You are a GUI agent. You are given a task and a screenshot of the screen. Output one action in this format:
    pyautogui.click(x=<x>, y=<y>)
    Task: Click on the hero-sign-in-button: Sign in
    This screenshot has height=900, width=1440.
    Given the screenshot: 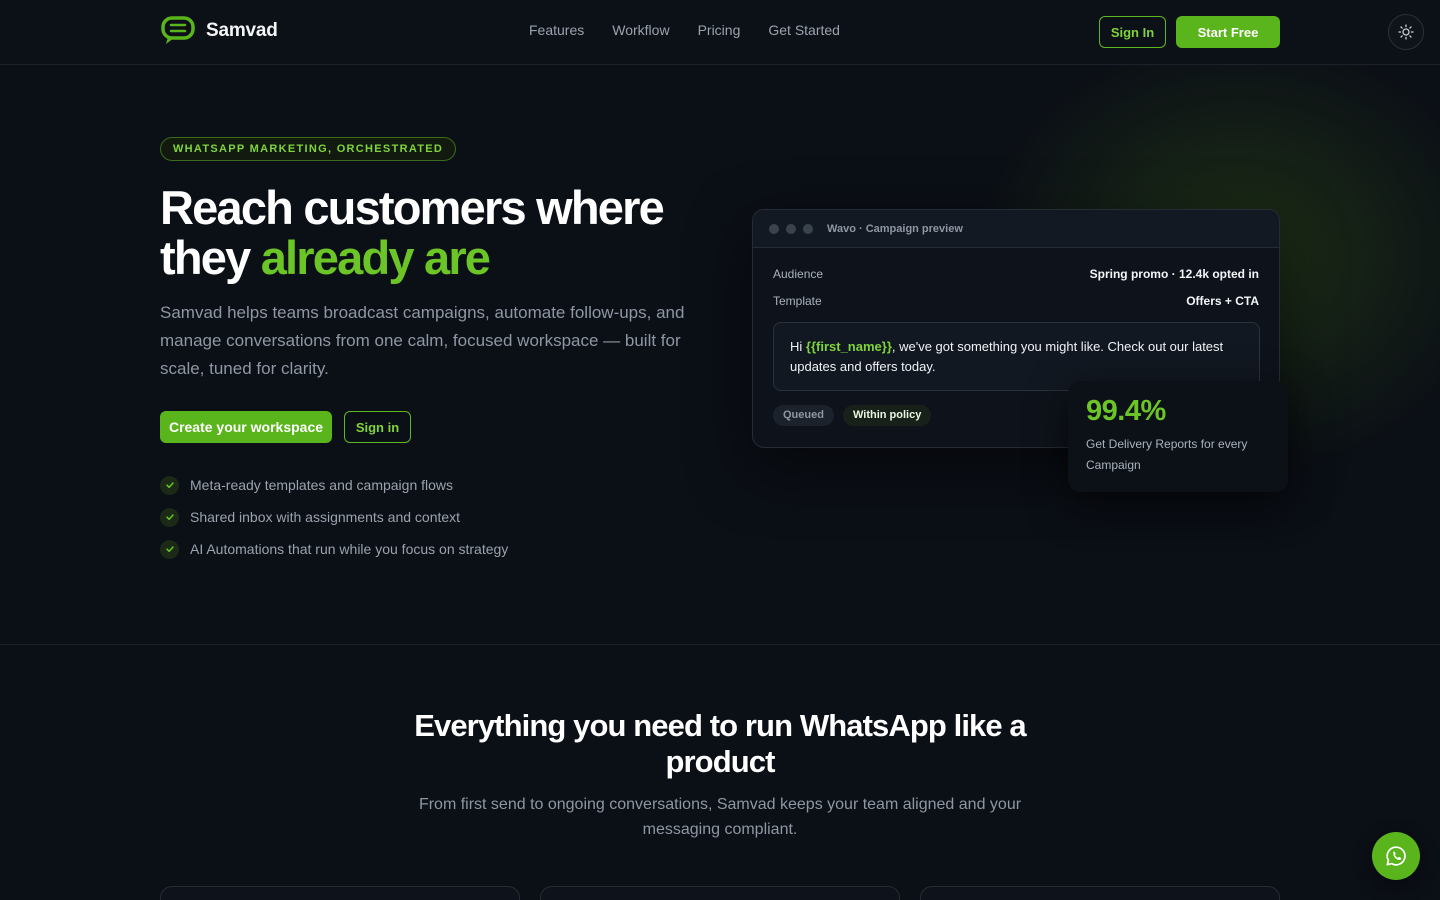 What is the action you would take?
    pyautogui.click(x=377, y=427)
    